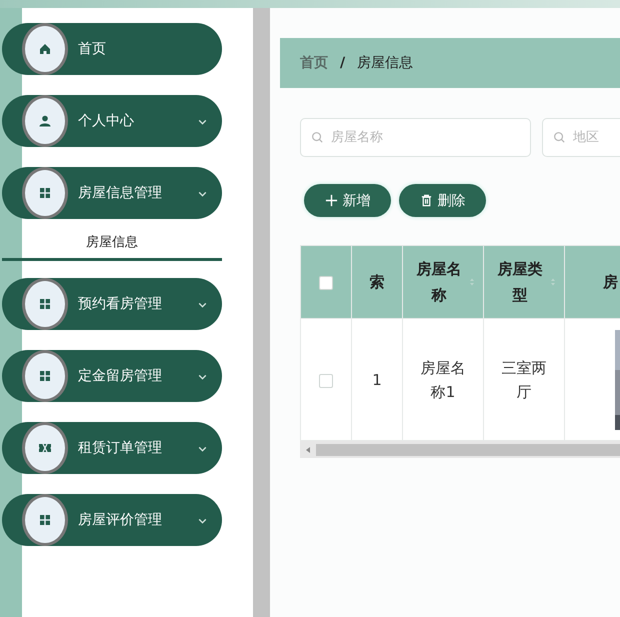 The image size is (620, 617). I want to click on column-header: 房, so click(610, 282).